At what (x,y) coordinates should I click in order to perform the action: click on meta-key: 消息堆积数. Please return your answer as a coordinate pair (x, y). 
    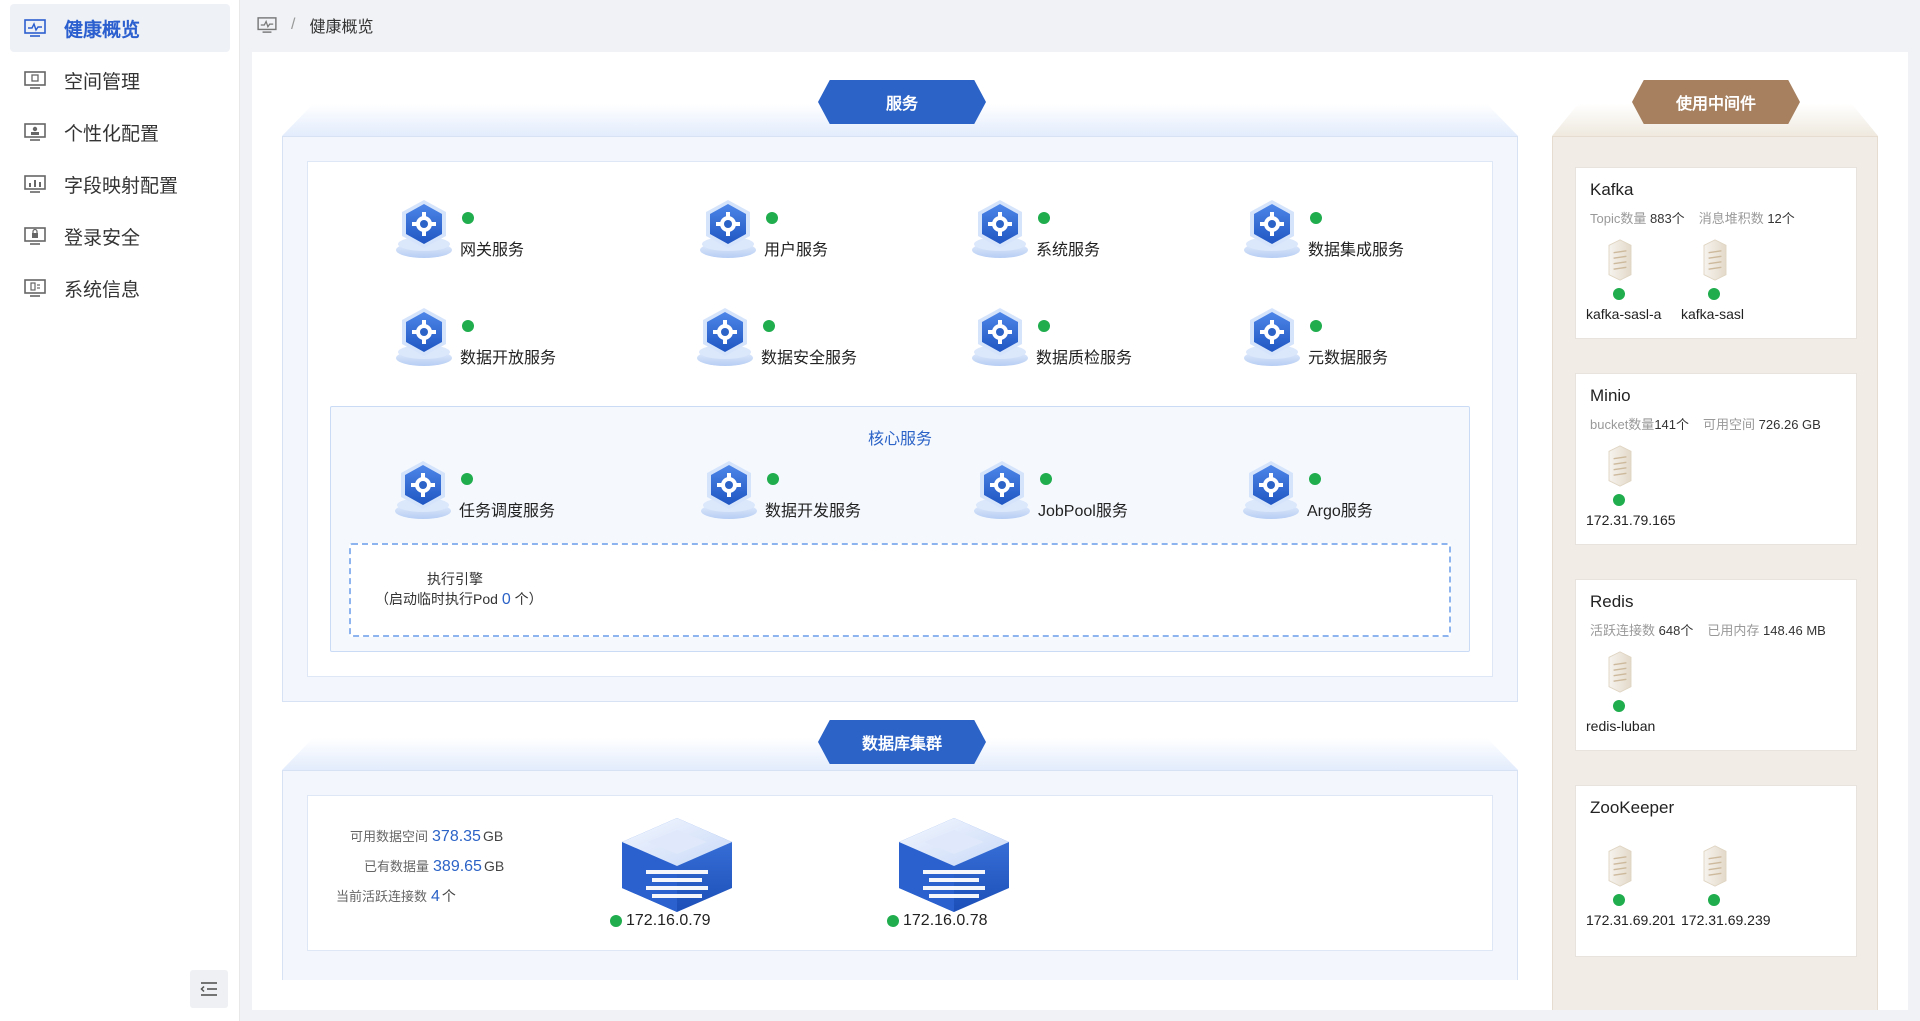
    Looking at the image, I should click on (1731, 218).